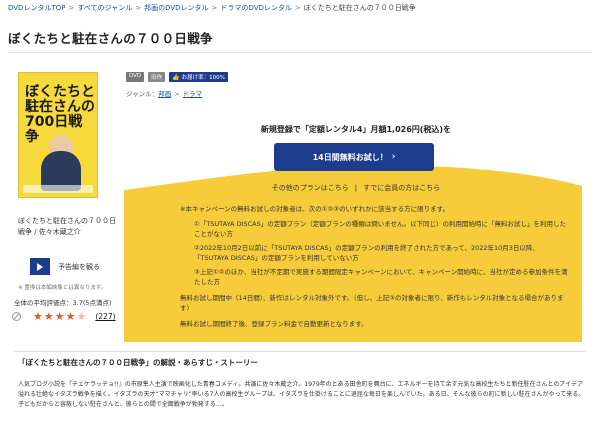 The width and height of the screenshot is (600, 425). What do you see at coordinates (300, 52) in the screenshot?
I see `title-divider` at bounding box center [300, 52].